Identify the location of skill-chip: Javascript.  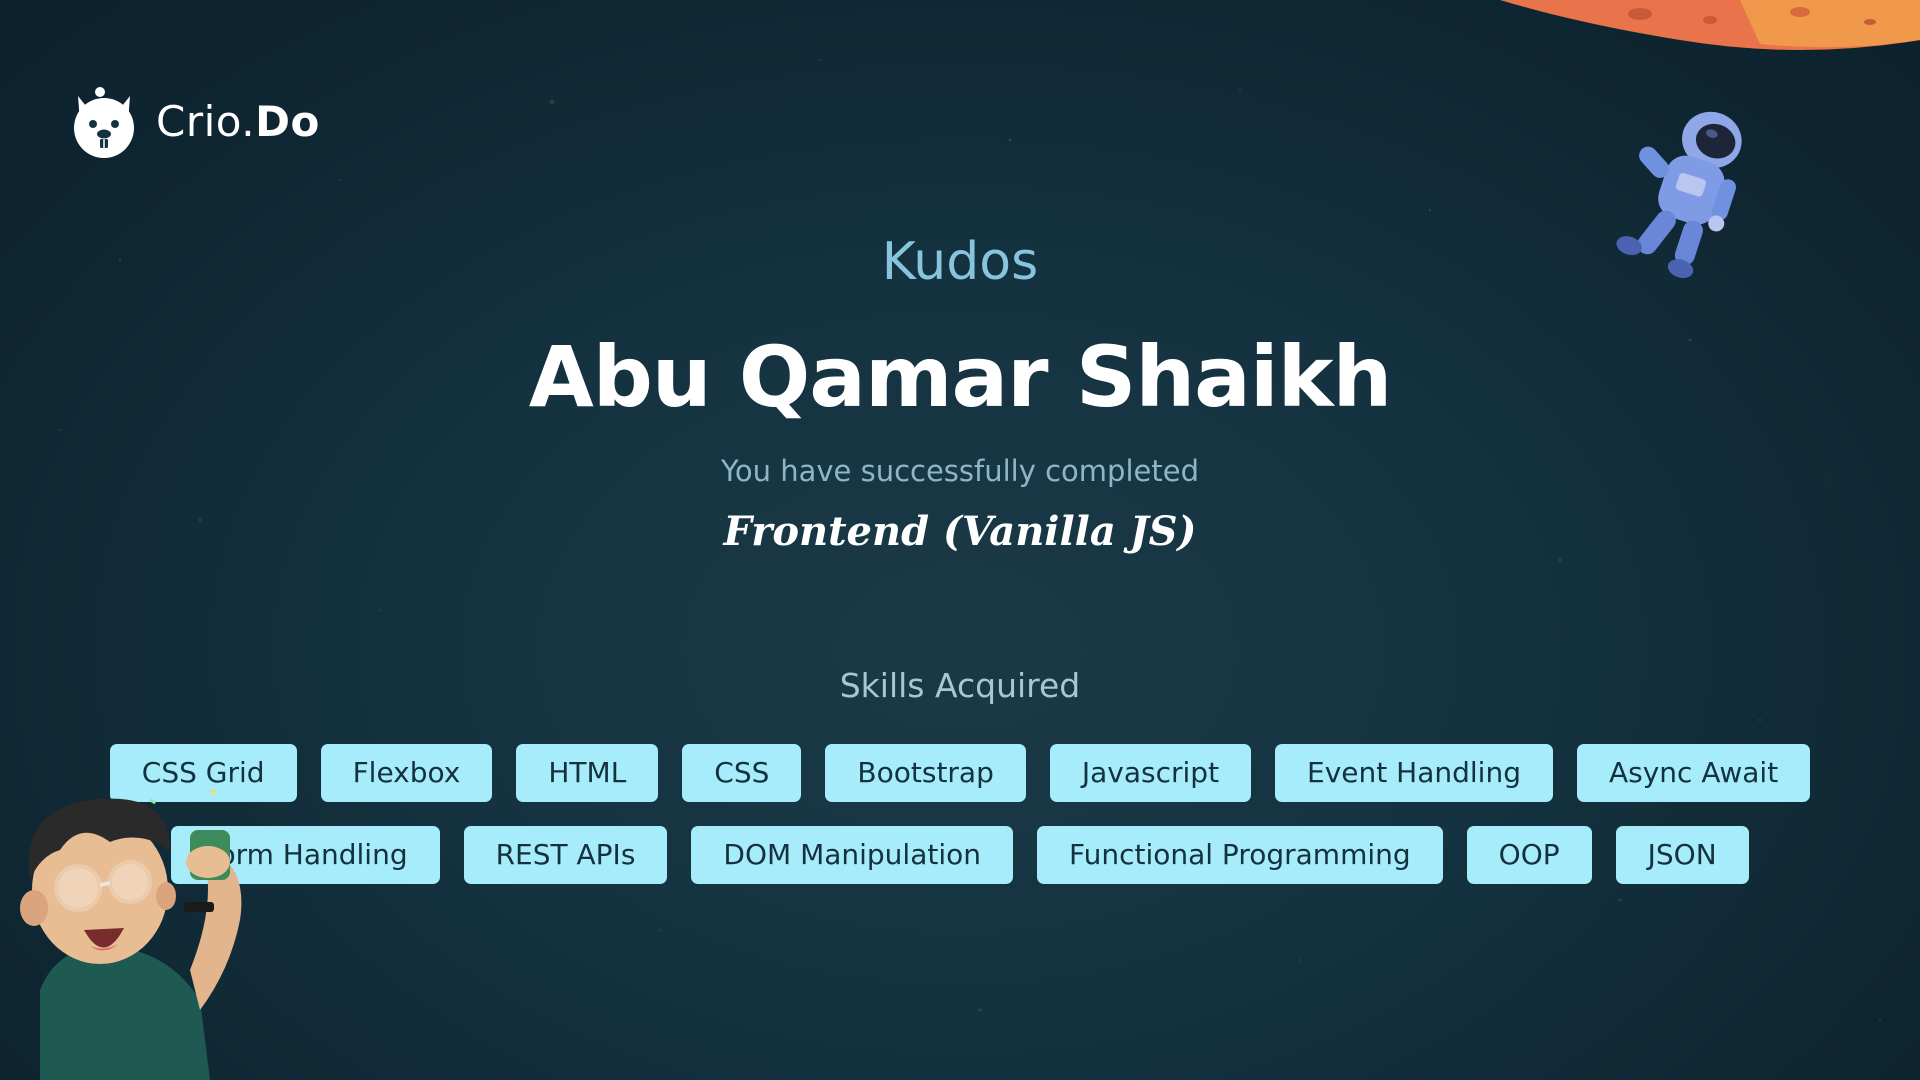
(1150, 773).